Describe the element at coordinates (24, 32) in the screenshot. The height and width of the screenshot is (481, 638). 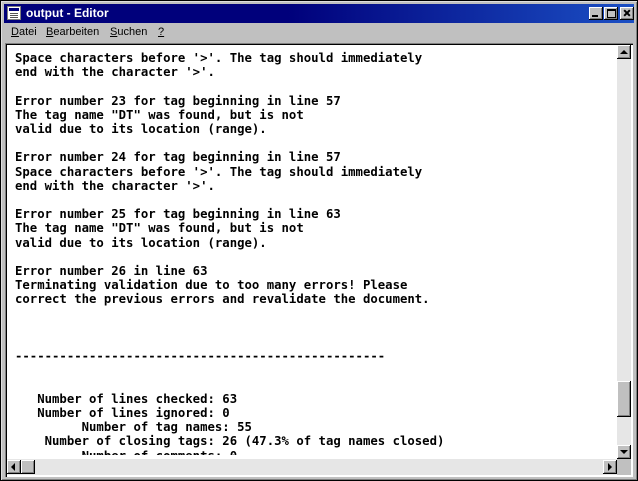
I see `menu-datei: Datei` at that location.